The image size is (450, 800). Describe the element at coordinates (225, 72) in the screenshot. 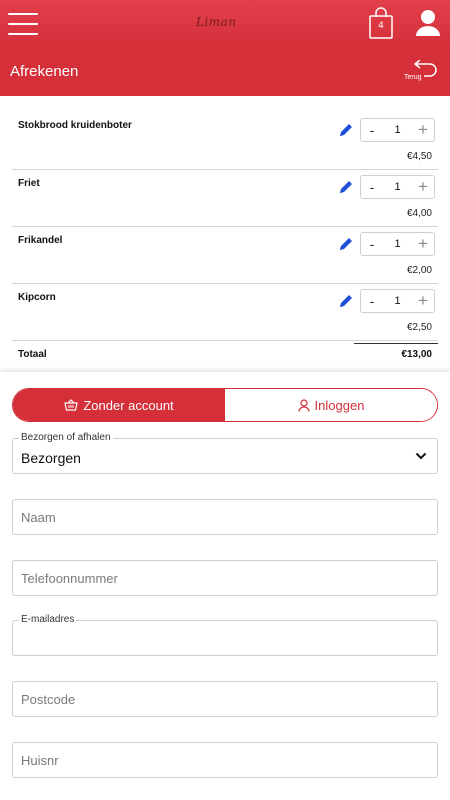

I see `page-header: Afrekenen Terug` at that location.